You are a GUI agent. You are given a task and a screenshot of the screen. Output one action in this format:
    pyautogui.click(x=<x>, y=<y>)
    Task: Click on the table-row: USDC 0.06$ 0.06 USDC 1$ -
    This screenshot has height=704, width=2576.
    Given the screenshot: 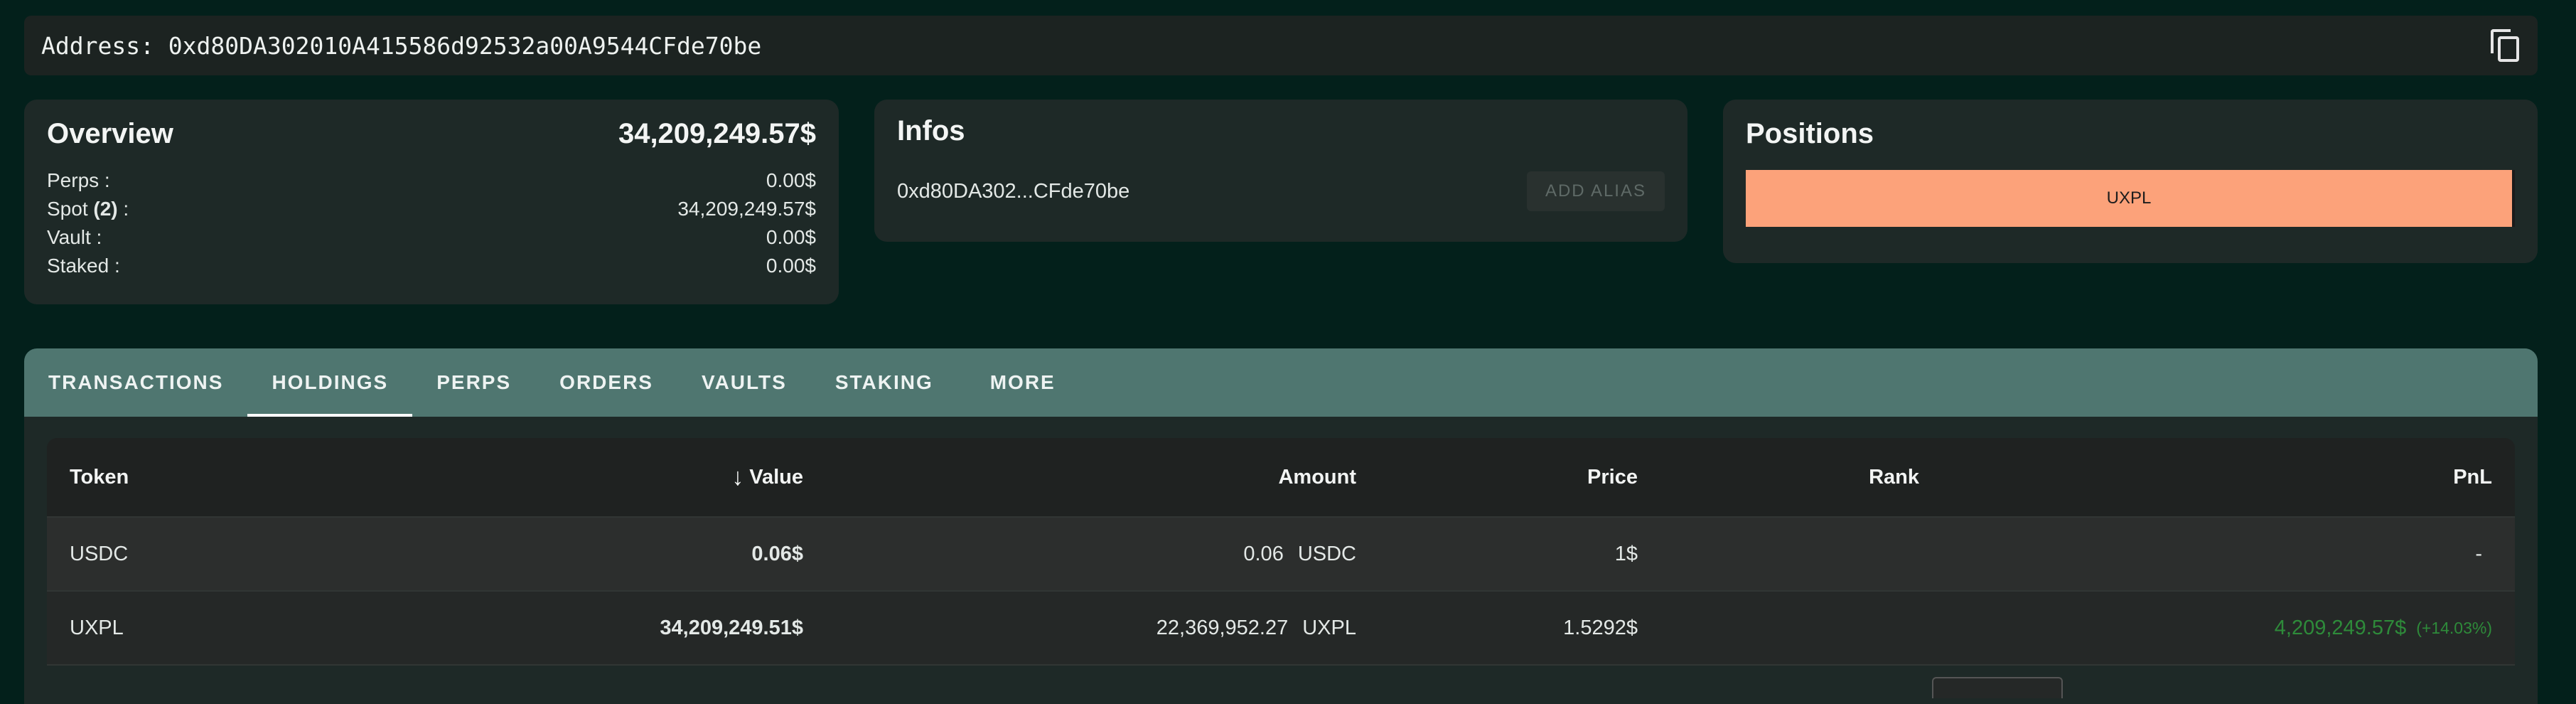 What is the action you would take?
    pyautogui.click(x=1281, y=555)
    